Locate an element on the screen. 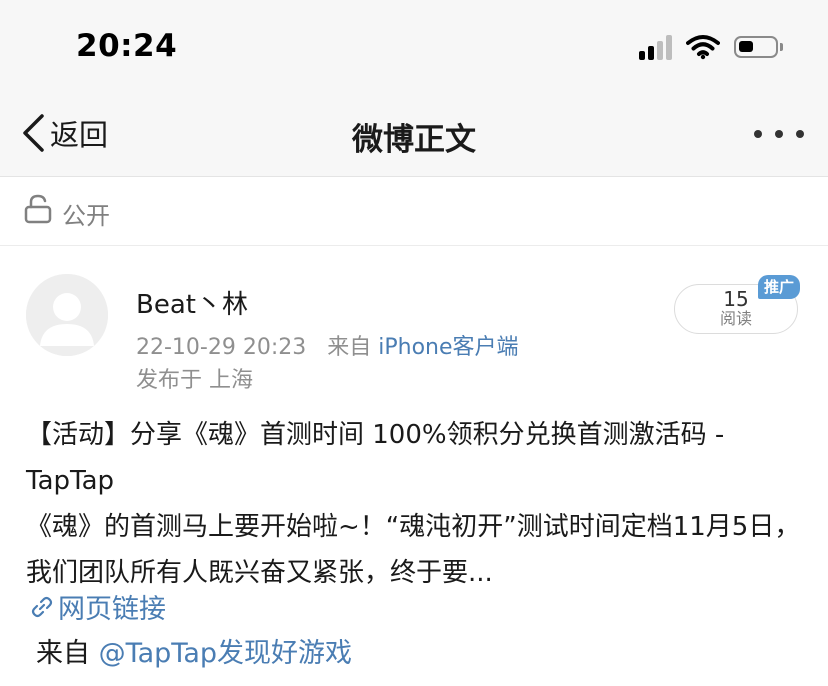  link-icon is located at coordinates (42, 606).